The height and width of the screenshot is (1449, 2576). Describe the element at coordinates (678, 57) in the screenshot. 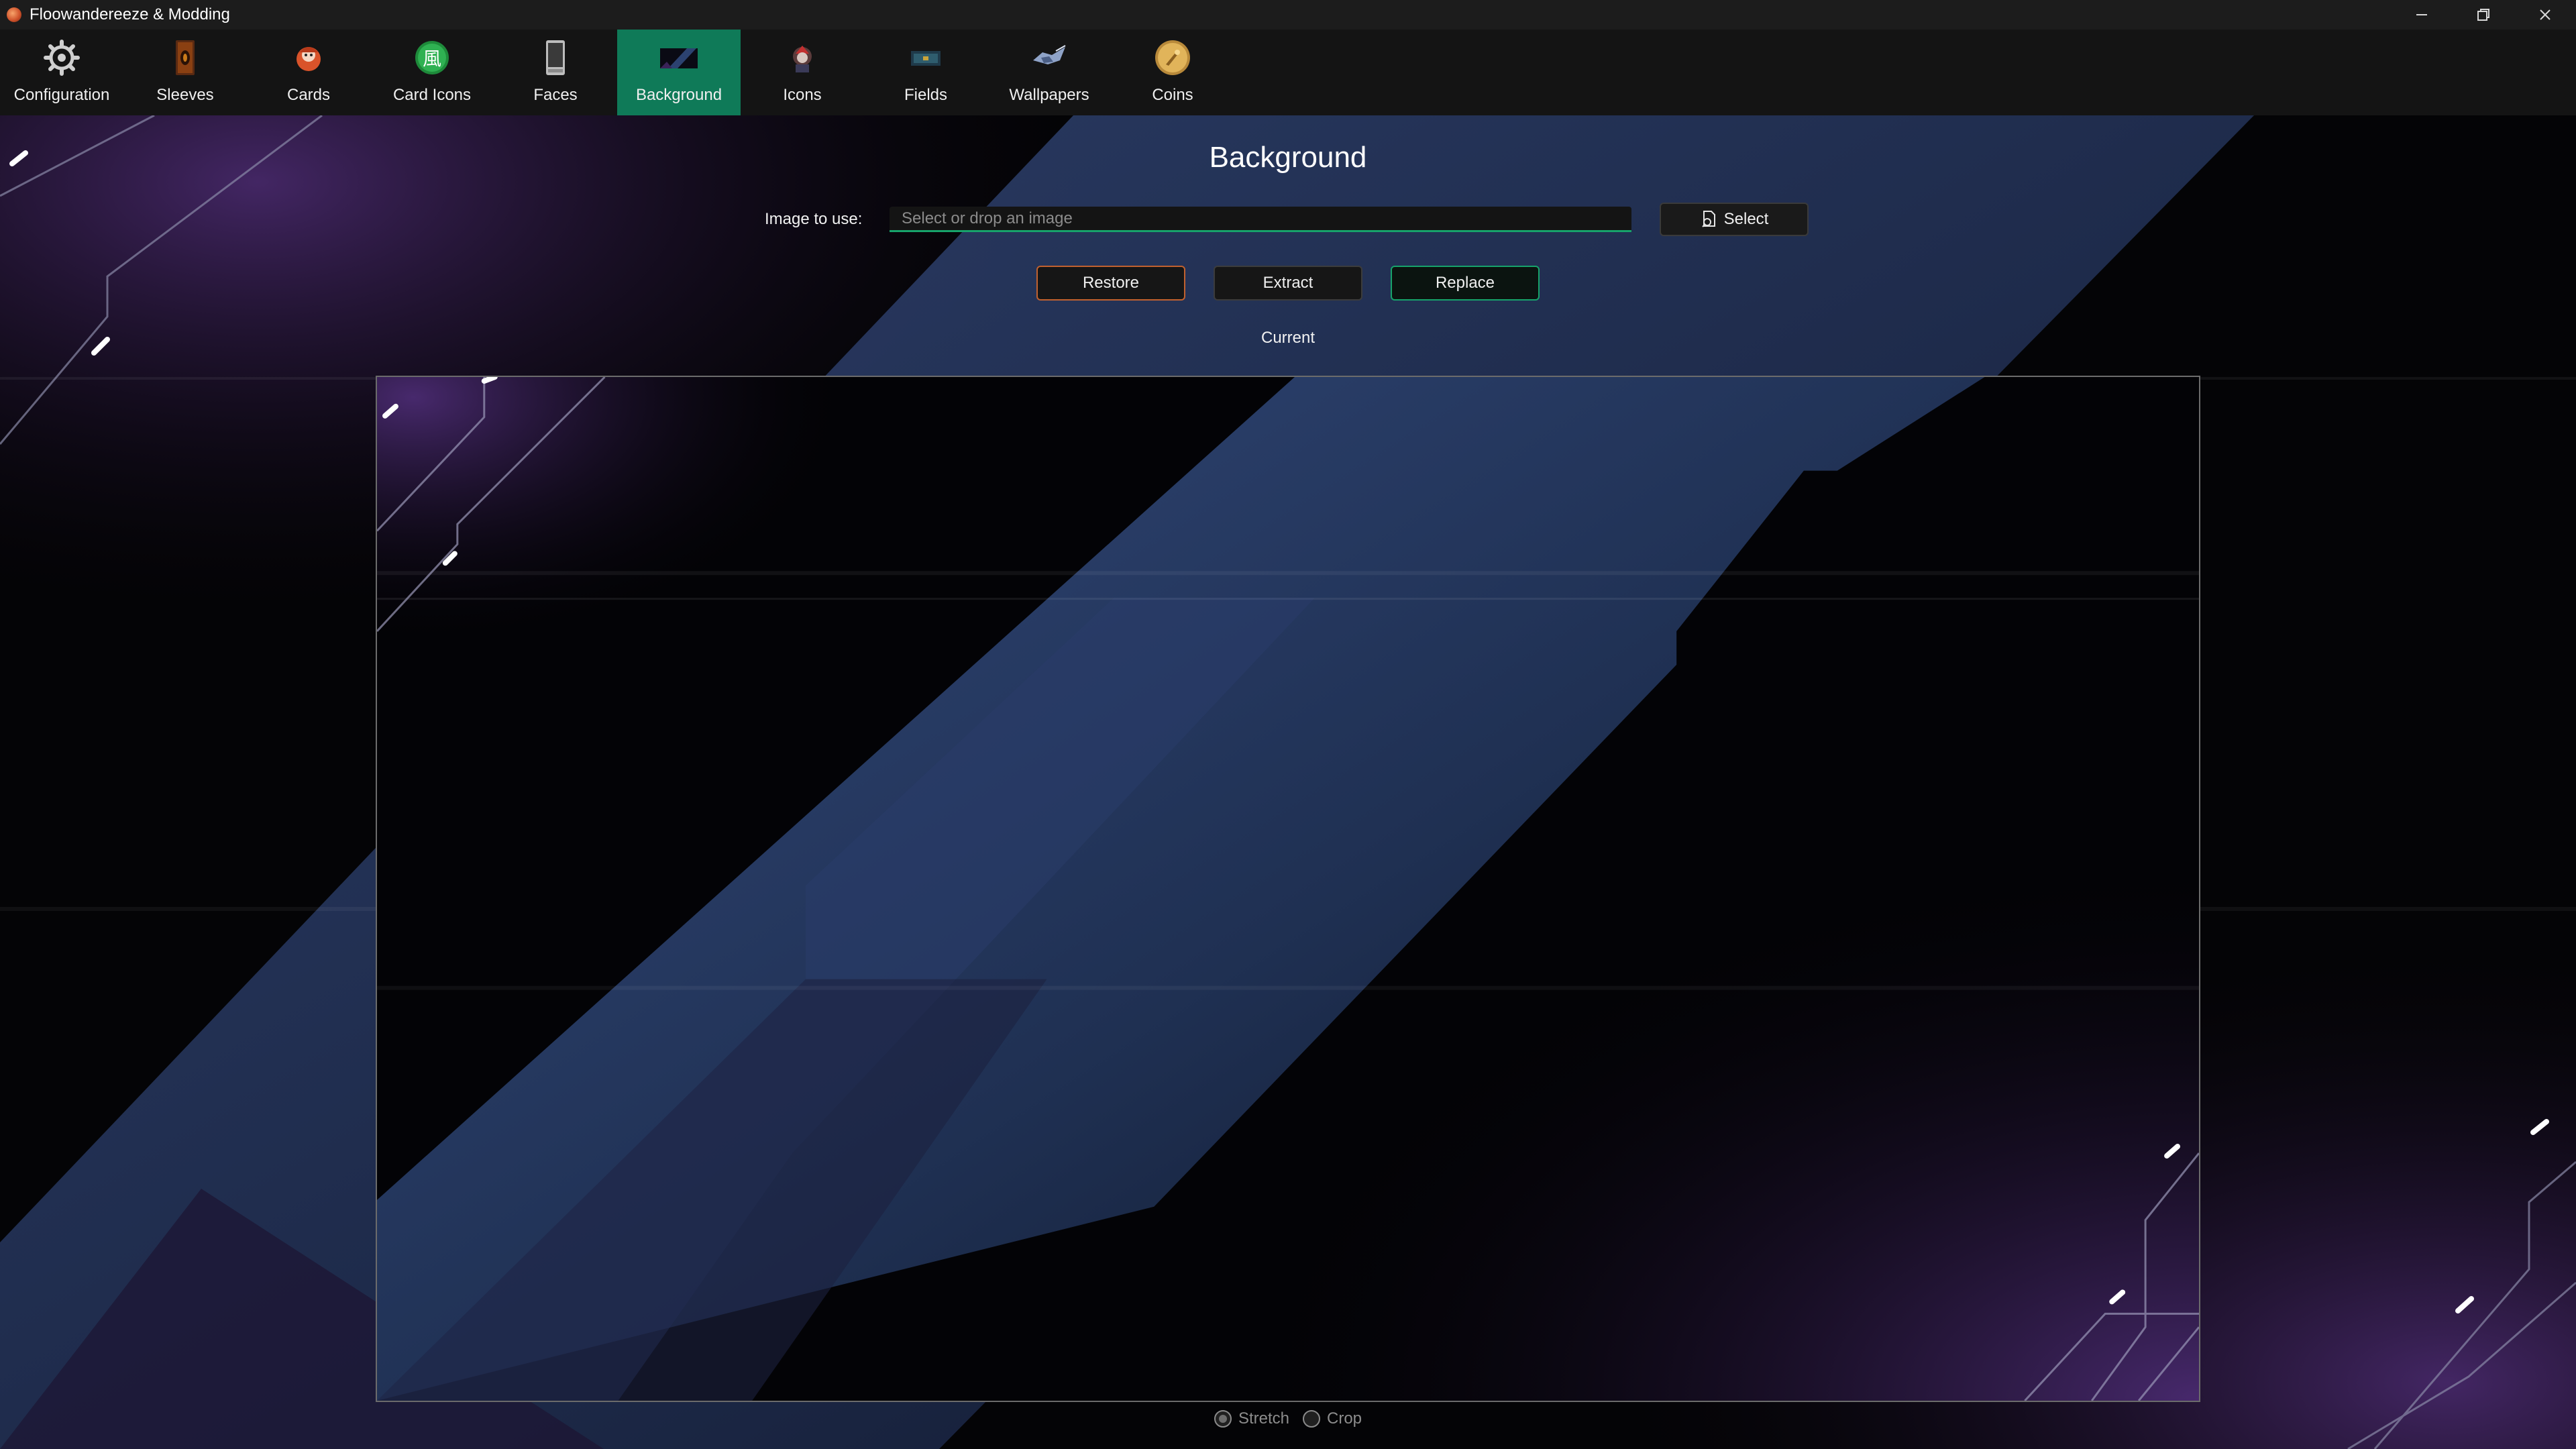

I see `background-icon` at that location.